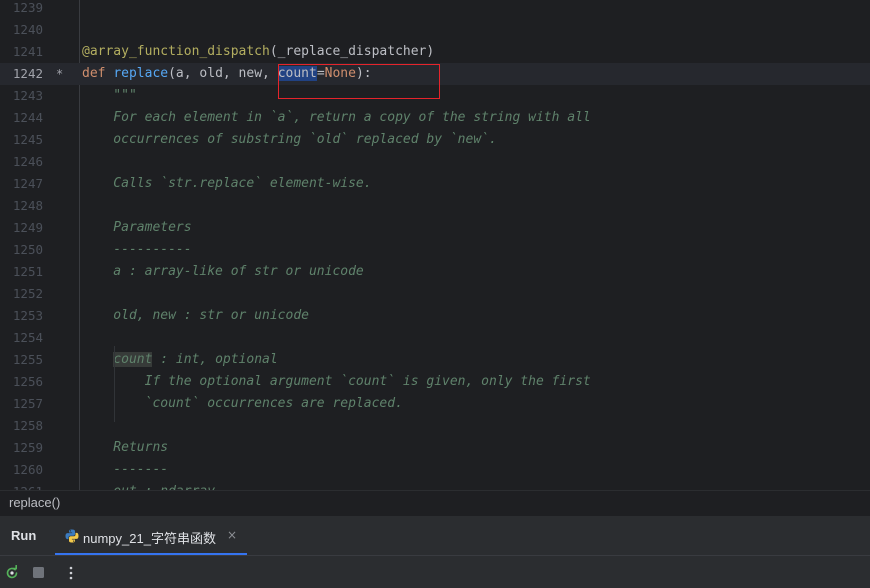  I want to click on more-options-icon, so click(71, 573).